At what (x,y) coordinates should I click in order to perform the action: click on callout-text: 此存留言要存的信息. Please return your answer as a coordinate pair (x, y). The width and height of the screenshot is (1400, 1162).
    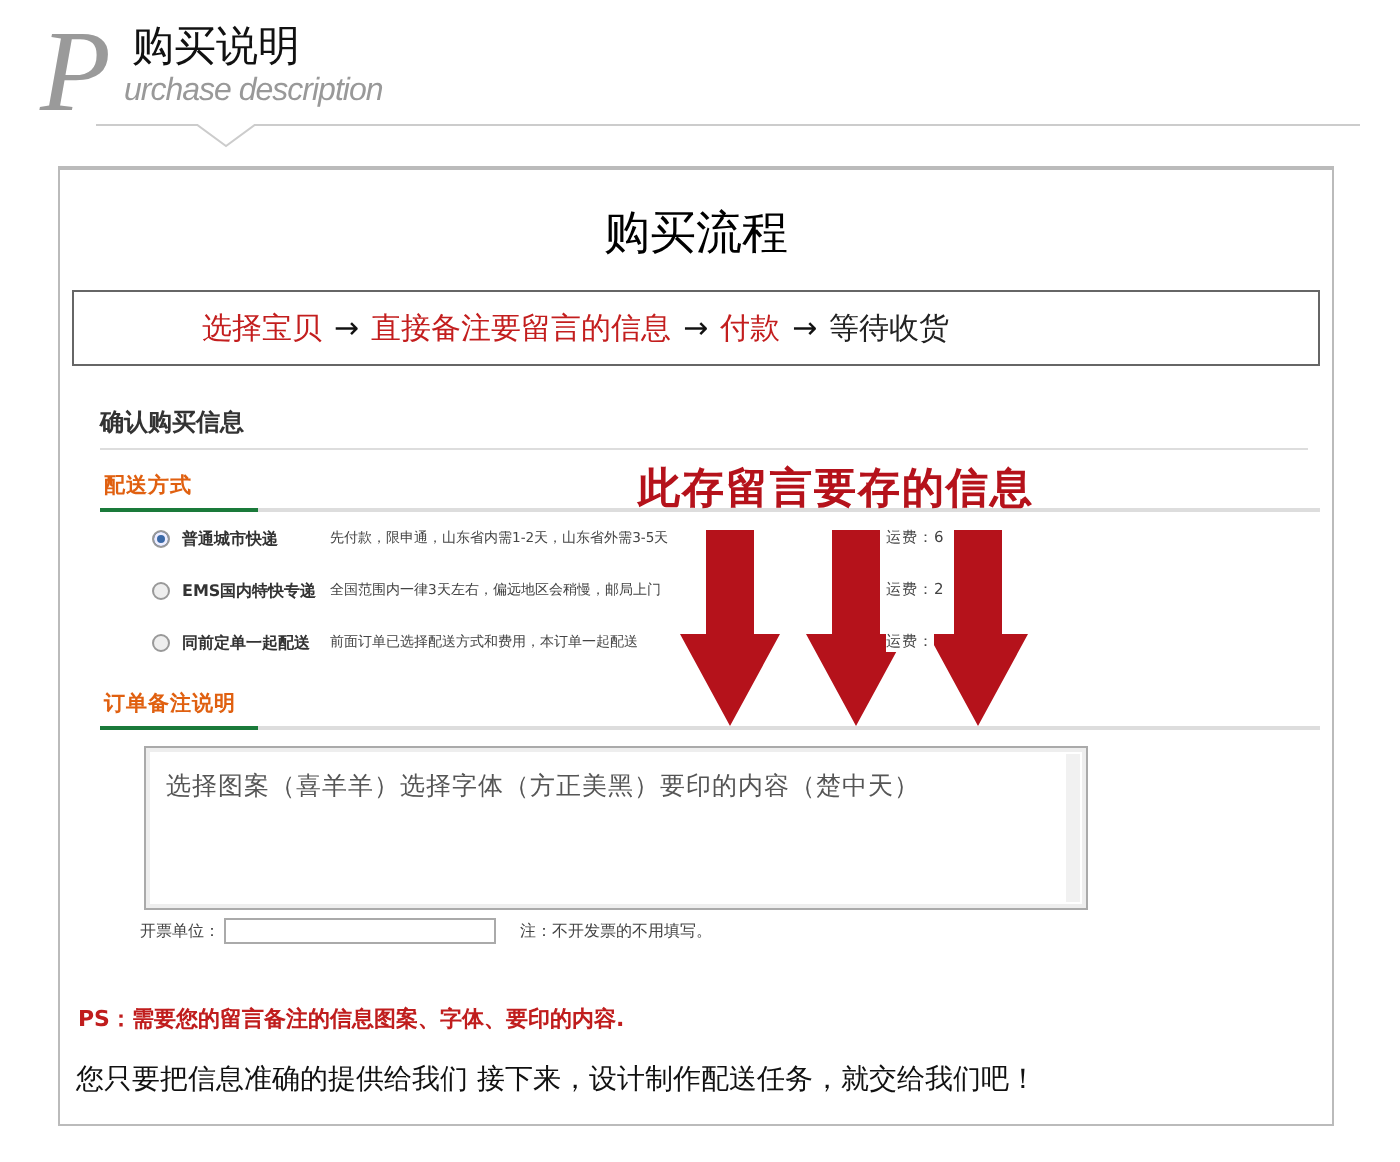
    Looking at the image, I should click on (836, 489).